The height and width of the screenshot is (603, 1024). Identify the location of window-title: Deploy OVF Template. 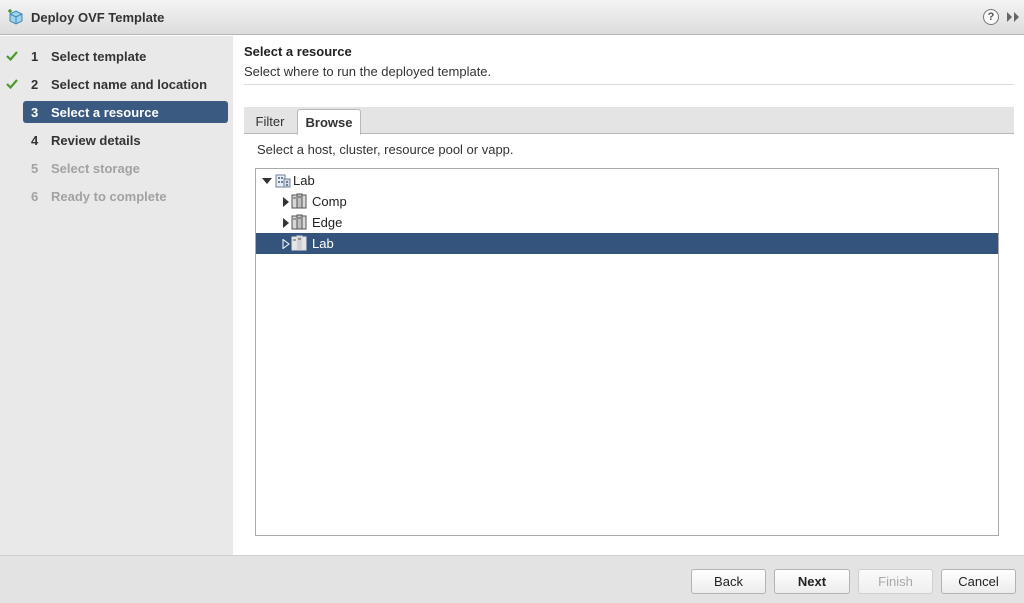
(98, 17).